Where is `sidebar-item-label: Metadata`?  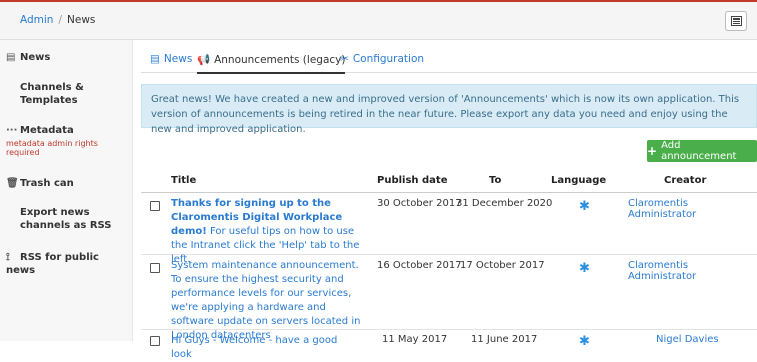
sidebar-item-label: Metadata is located at coordinates (47, 130).